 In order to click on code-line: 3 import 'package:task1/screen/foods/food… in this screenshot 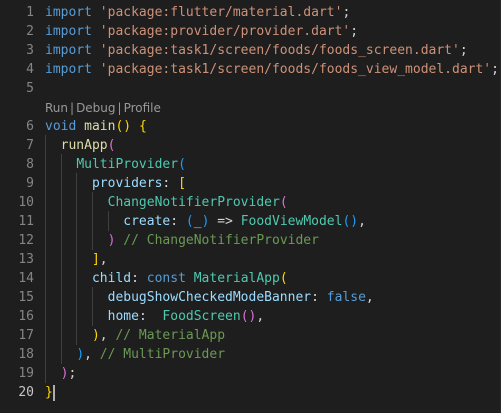, I will do `click(250, 50)`.